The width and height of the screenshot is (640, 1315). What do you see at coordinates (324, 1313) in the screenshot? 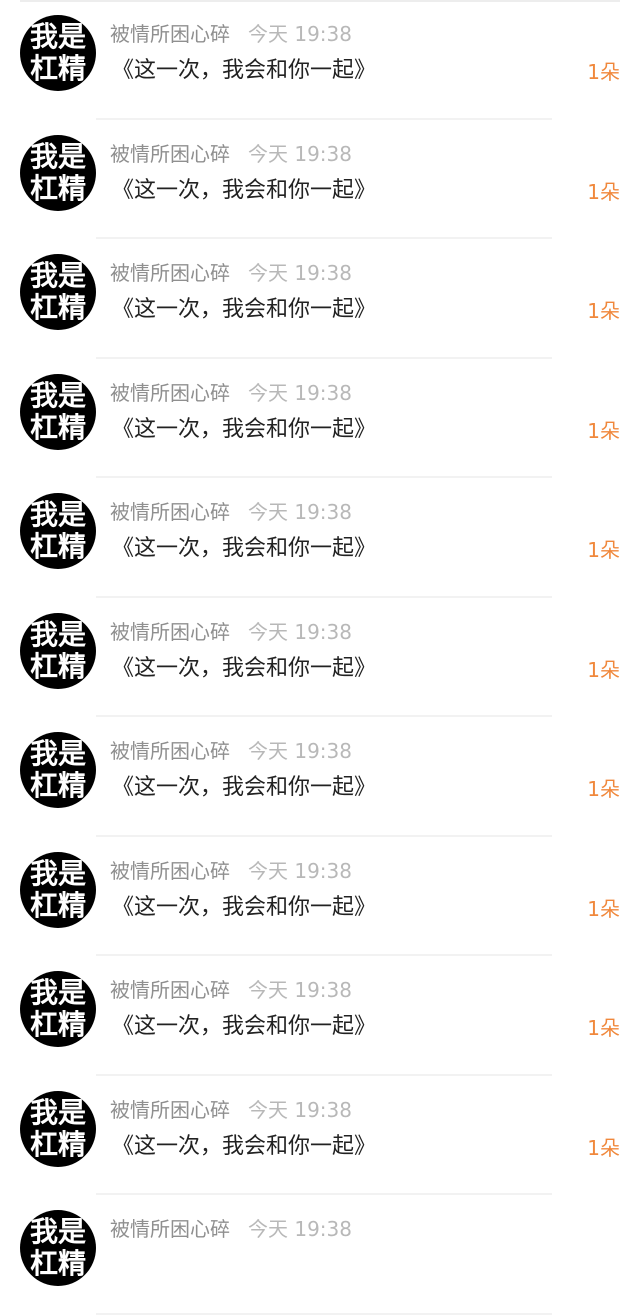
I see `row-divider` at bounding box center [324, 1313].